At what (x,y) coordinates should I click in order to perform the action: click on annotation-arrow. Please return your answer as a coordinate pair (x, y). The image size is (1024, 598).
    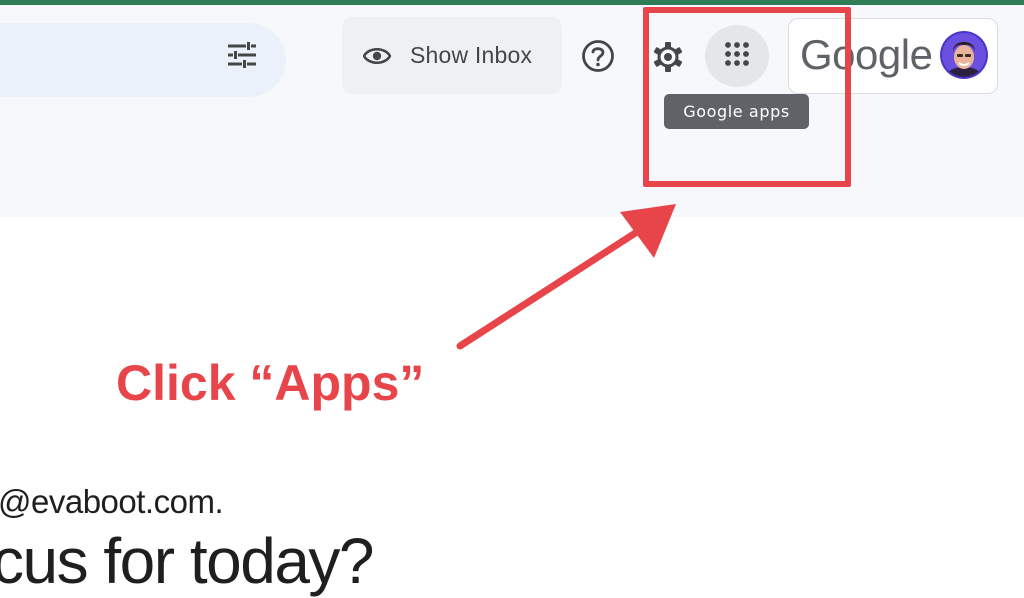
    Looking at the image, I should click on (566, 277).